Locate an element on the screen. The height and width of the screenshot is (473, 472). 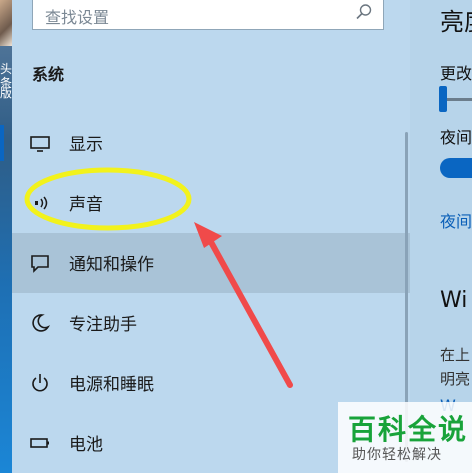
nav-item-sound: 声音 is located at coordinates (211, 203).